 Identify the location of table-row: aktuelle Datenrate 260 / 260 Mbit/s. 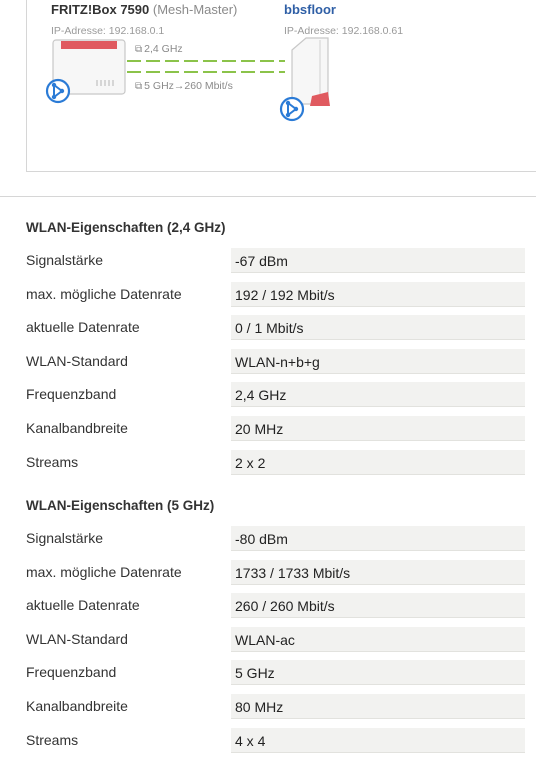
(268, 606).